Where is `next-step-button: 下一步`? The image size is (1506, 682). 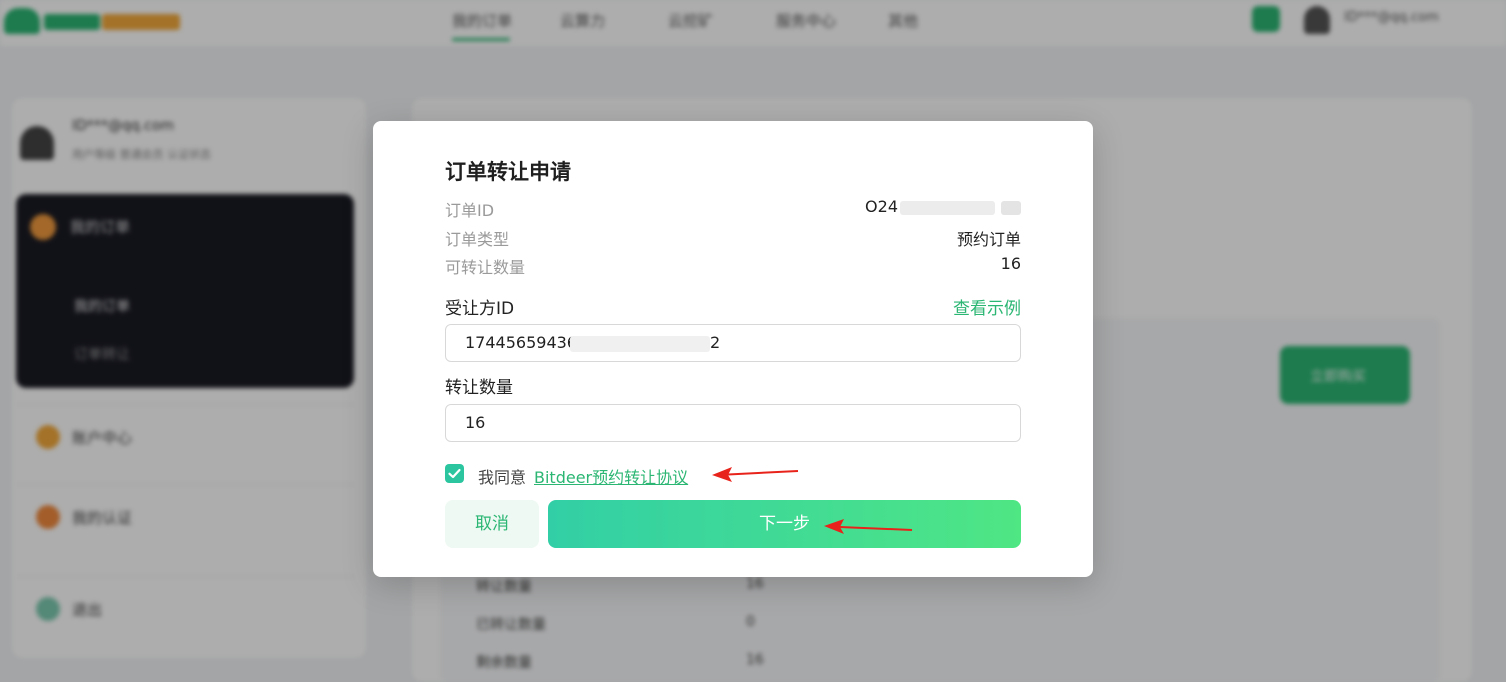 next-step-button: 下一步 is located at coordinates (784, 524).